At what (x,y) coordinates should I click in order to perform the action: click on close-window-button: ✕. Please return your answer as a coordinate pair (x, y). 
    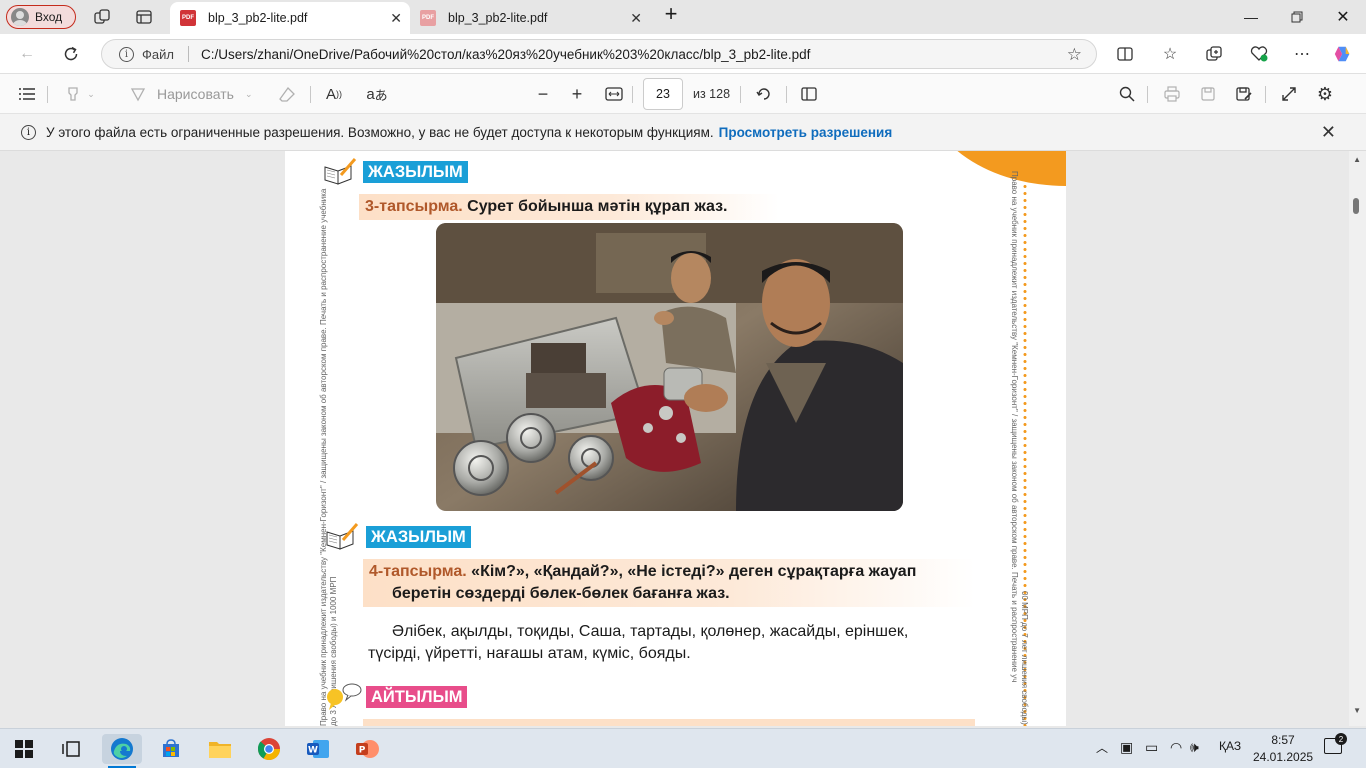
    Looking at the image, I should click on (1343, 17).